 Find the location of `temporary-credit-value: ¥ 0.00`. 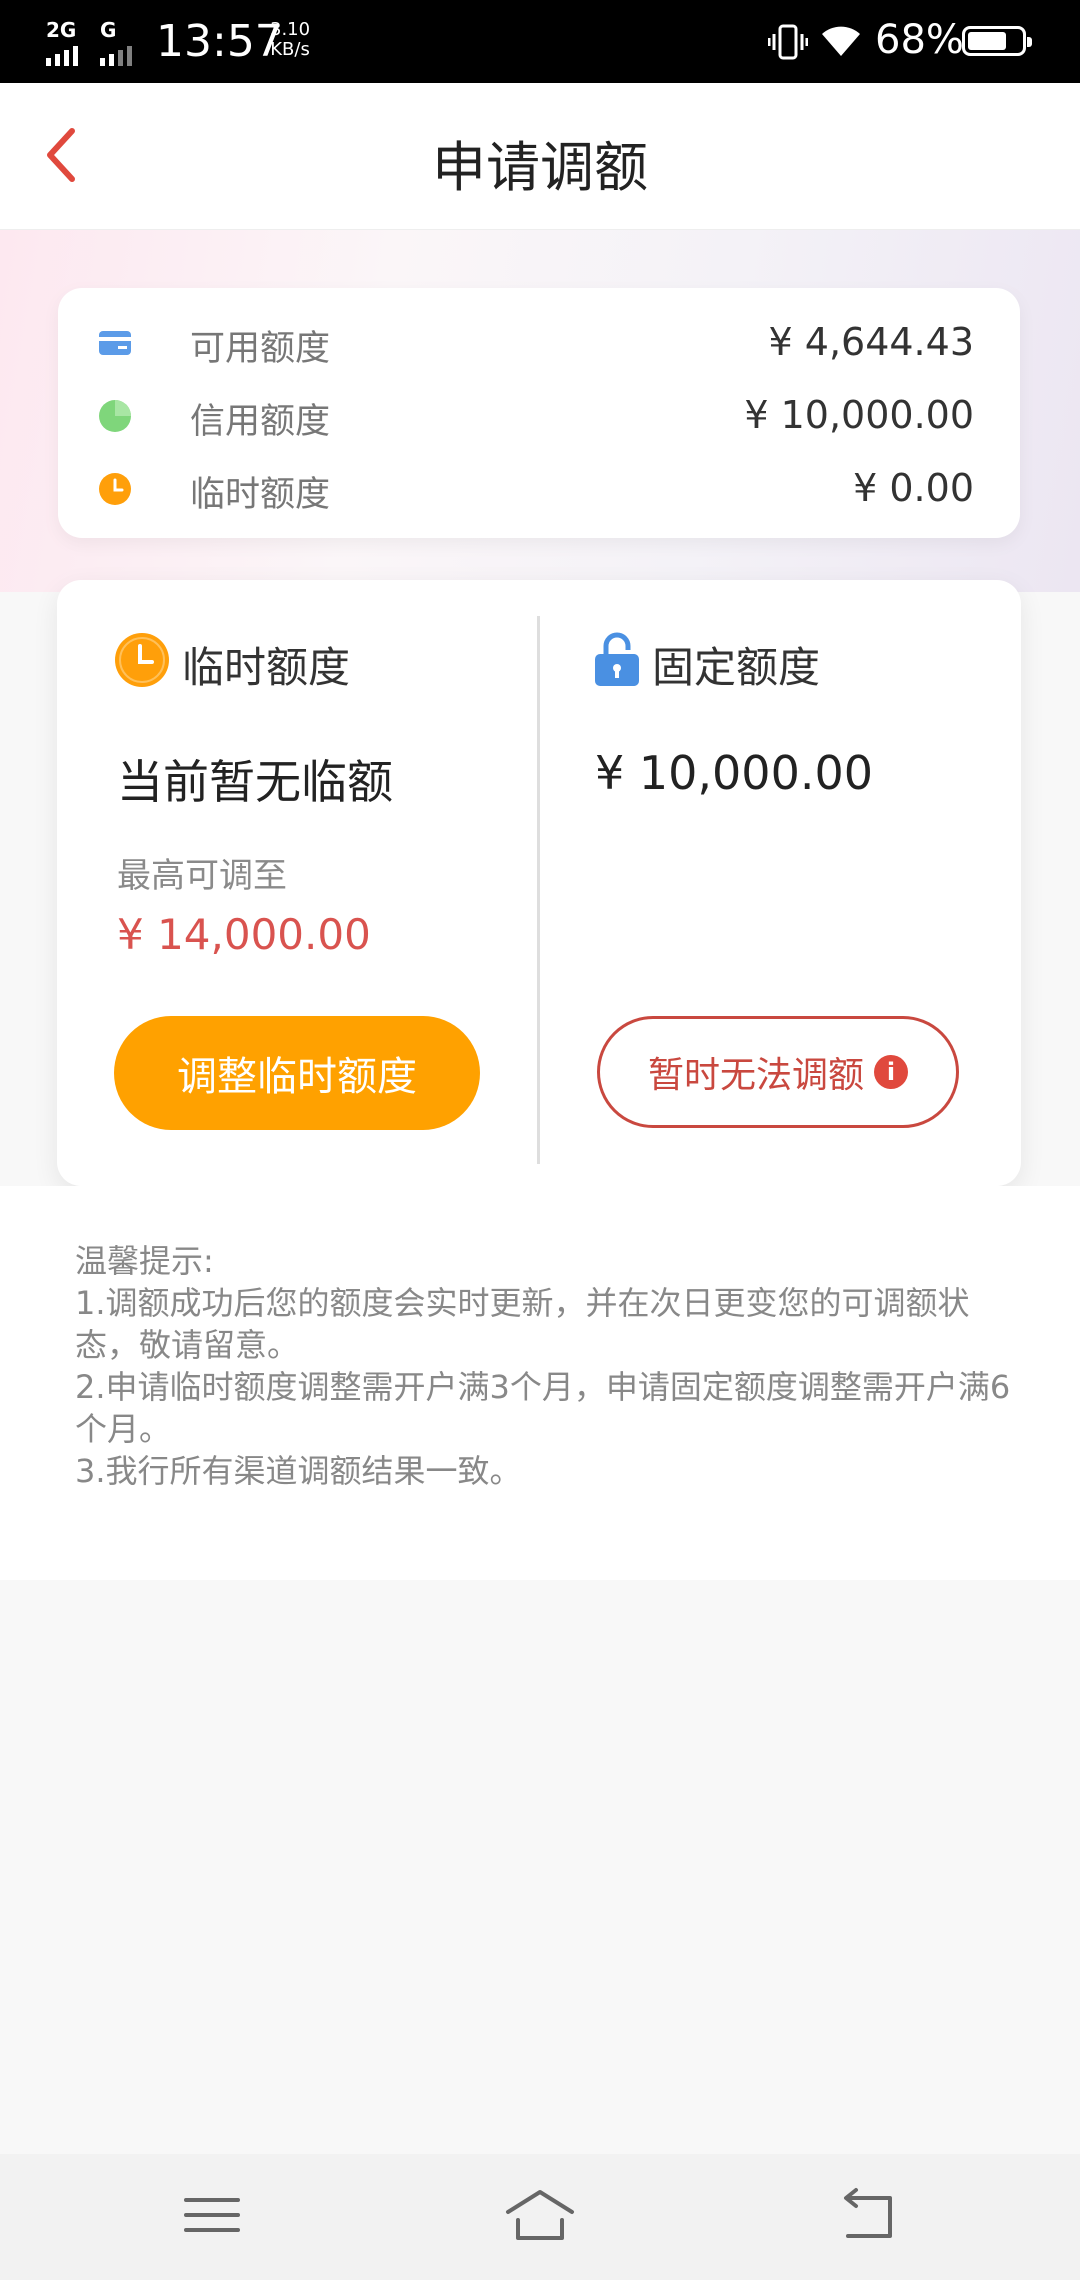

temporary-credit-value: ¥ 0.00 is located at coordinates (913, 488).